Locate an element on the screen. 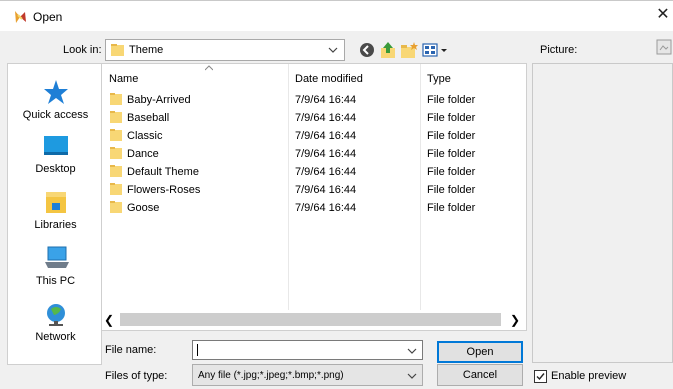 The height and width of the screenshot is (389, 673). file-type-dropdown: Any file (*.jpg;*.jpeg;*.bmp;*.png) is located at coordinates (307, 375).